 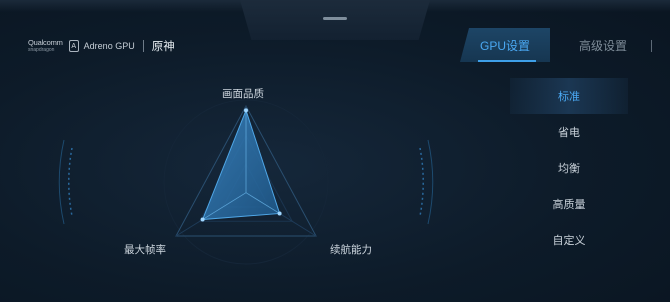 I want to click on axis-label-fps: 最大帧率, so click(x=145, y=250).